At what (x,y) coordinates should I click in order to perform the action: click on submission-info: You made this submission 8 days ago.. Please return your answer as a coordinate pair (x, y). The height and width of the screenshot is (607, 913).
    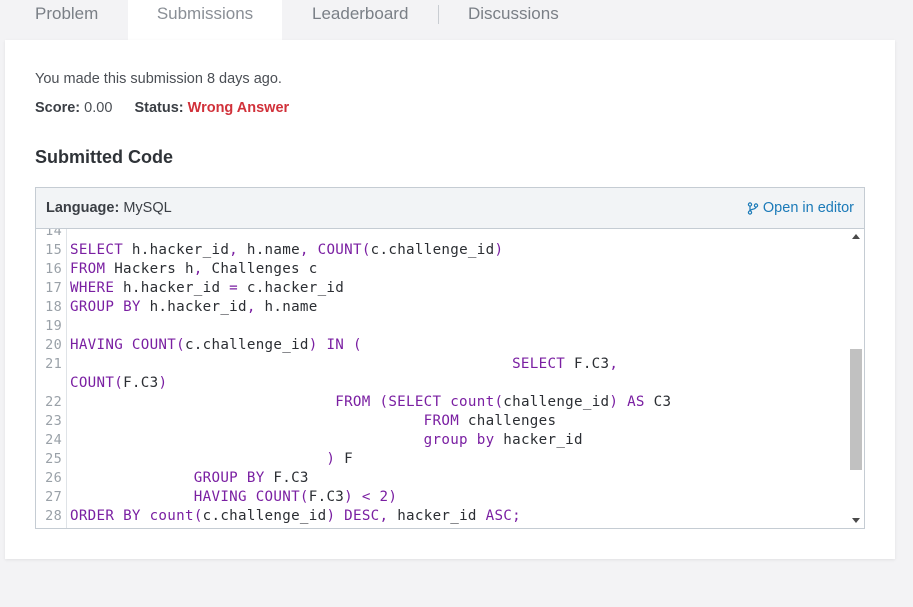
    Looking at the image, I should click on (158, 79).